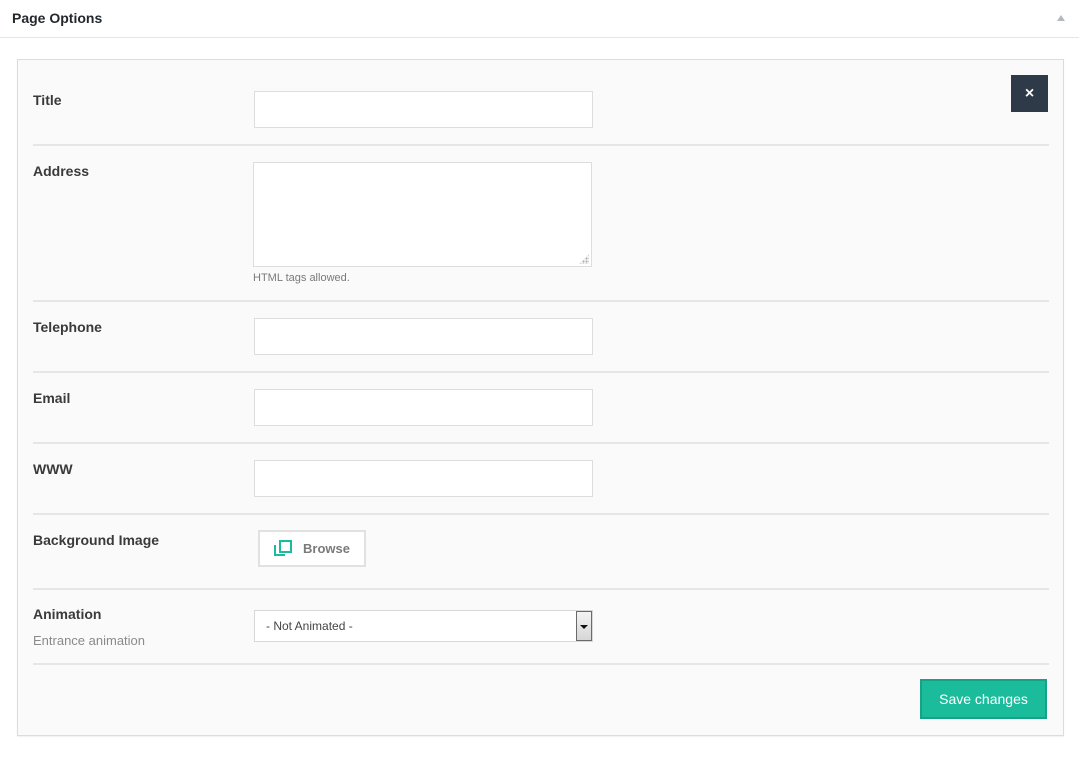 The width and height of the screenshot is (1079, 769). Describe the element at coordinates (541, 552) in the screenshot. I see `row-background-image: Background Image Browse` at that location.